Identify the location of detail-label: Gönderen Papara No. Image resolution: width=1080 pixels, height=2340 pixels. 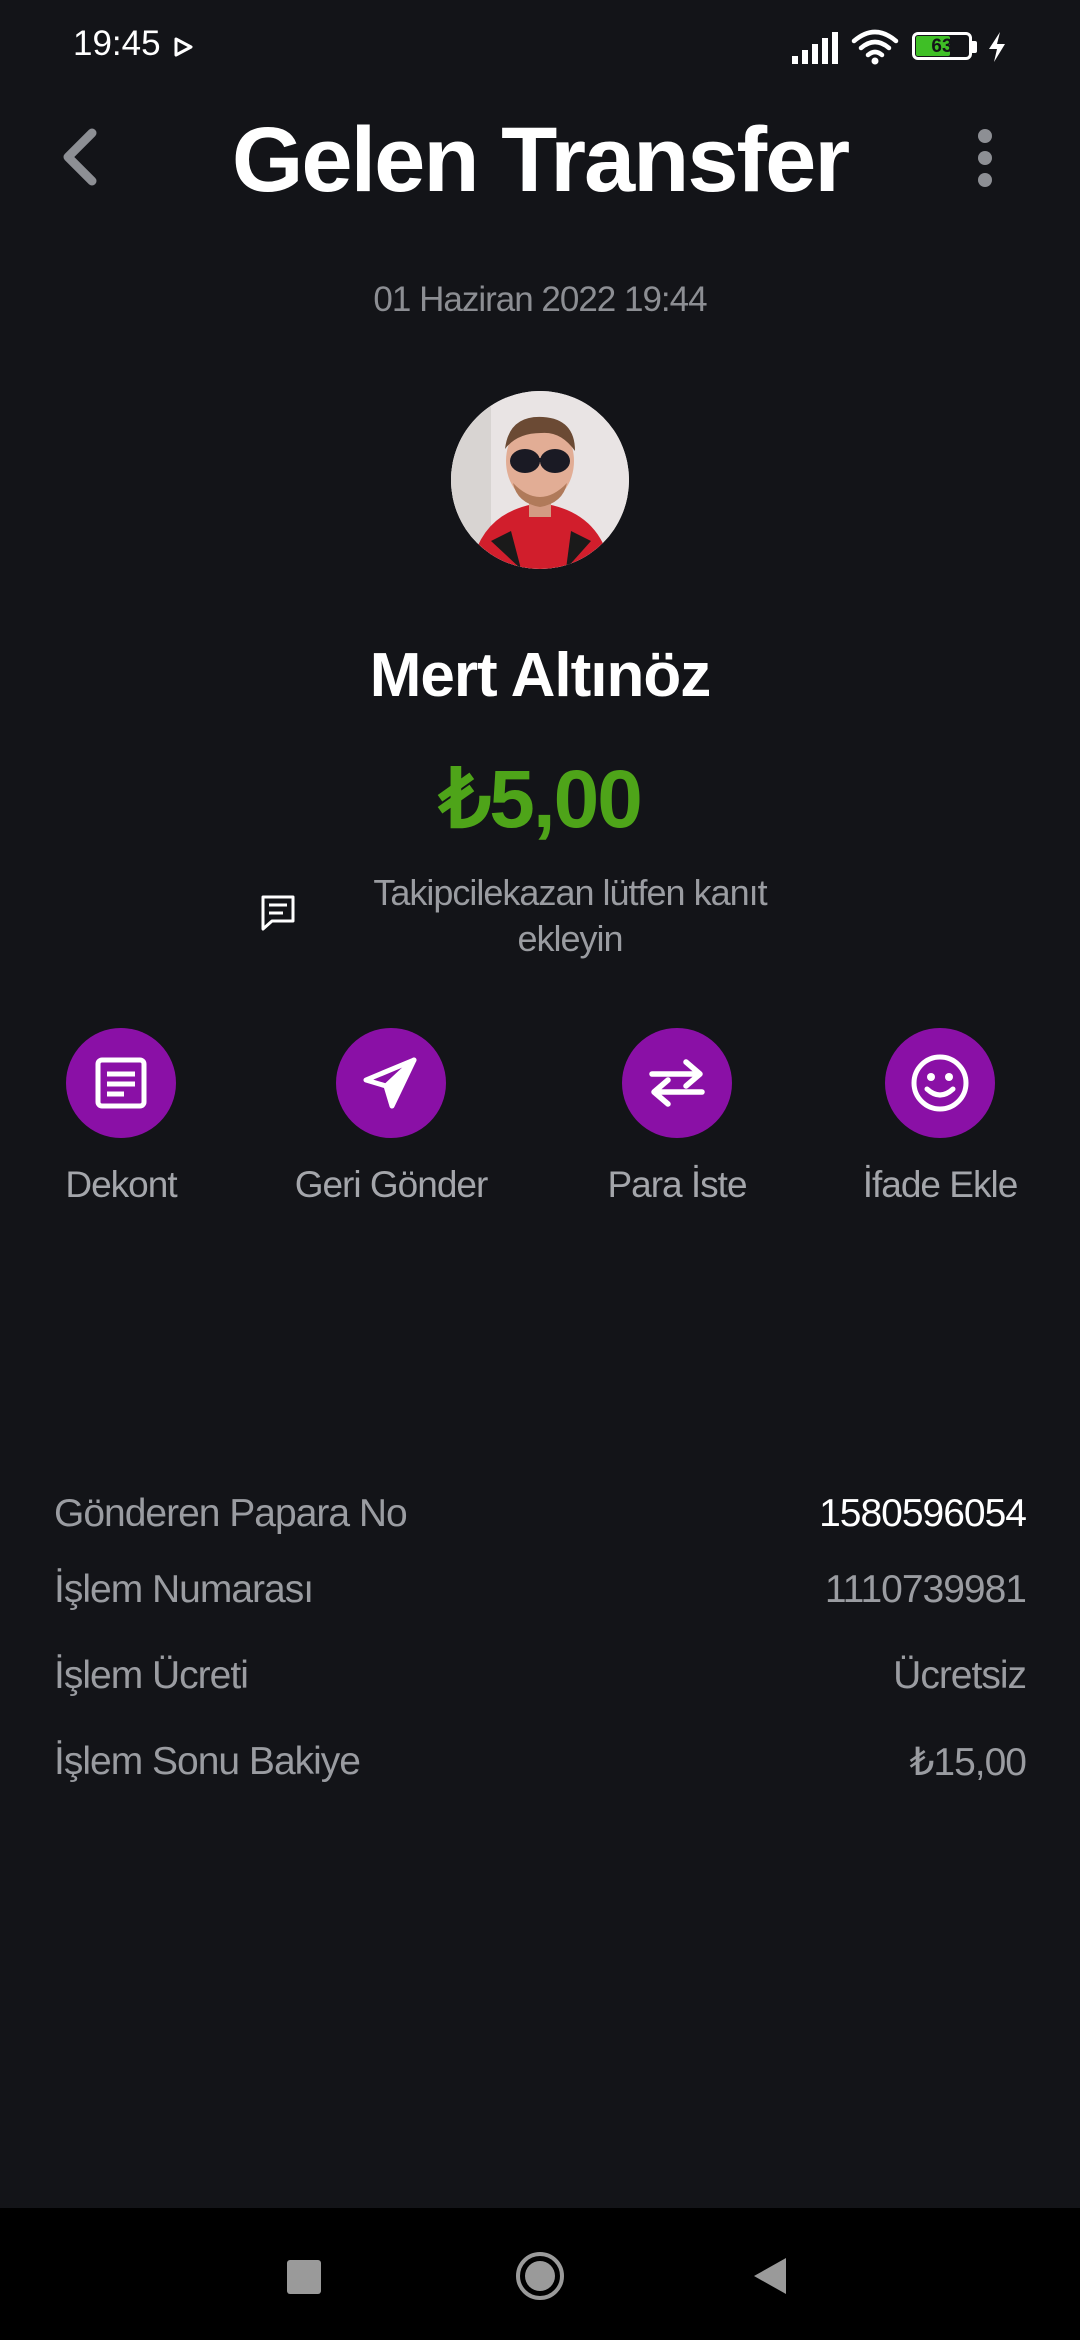
(231, 1513).